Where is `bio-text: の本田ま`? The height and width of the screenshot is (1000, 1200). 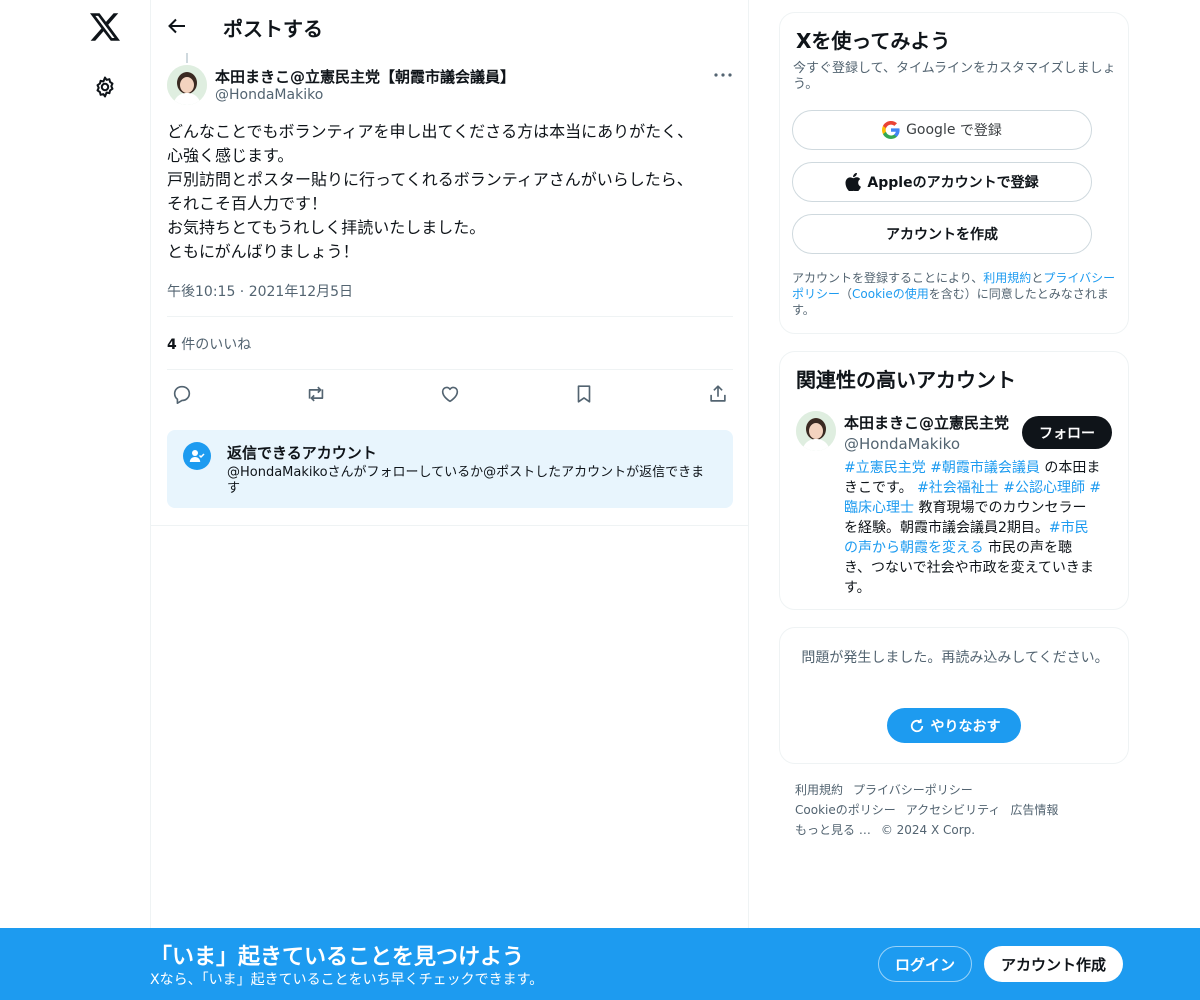 bio-text: の本田ま is located at coordinates (1070, 468).